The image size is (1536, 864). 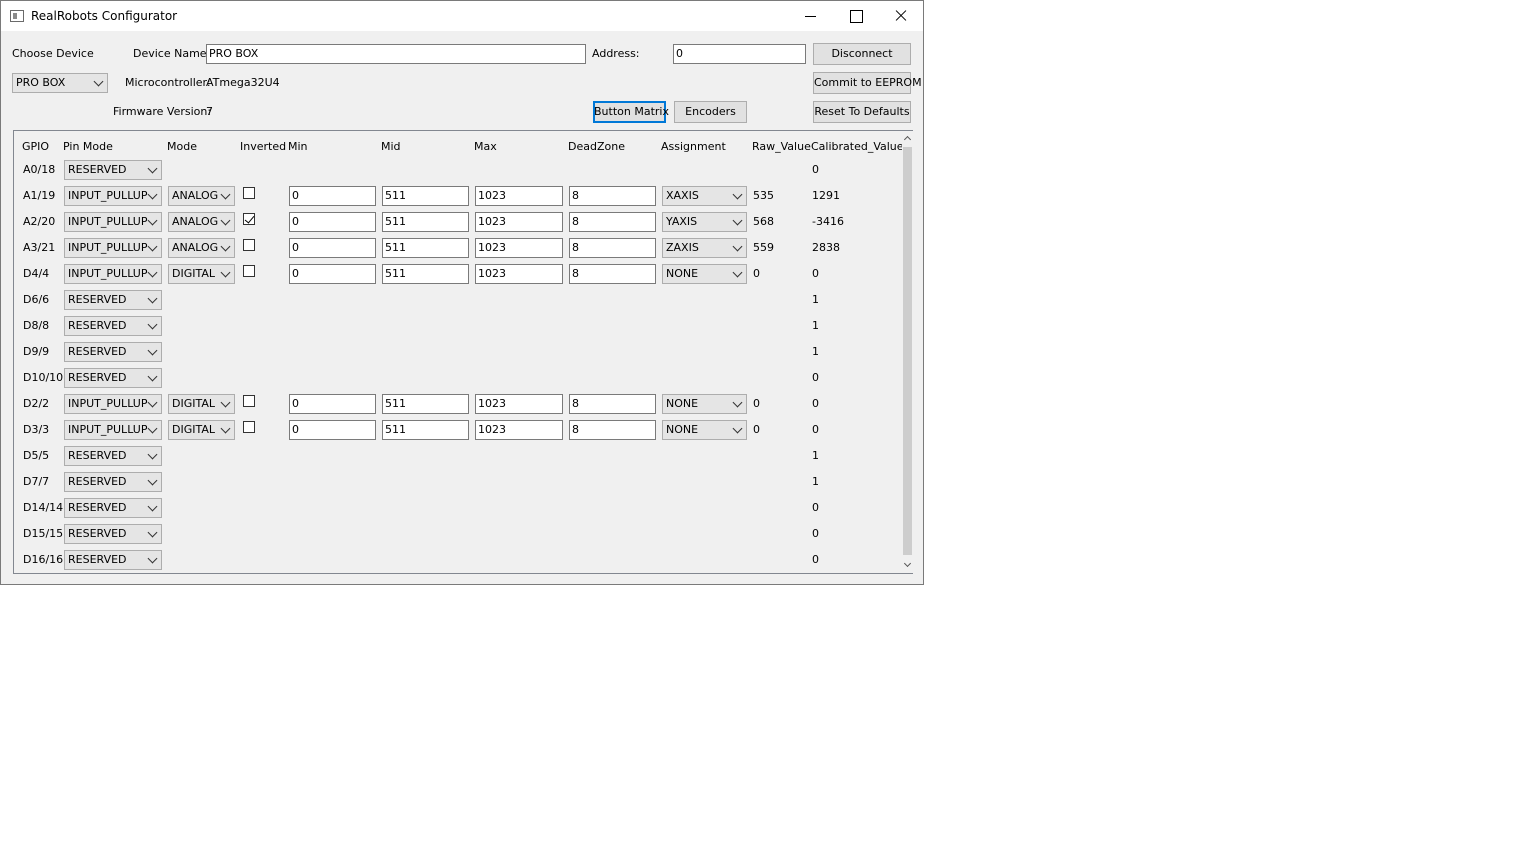 I want to click on mode-select-value: DIGITAL, so click(x=194, y=403).